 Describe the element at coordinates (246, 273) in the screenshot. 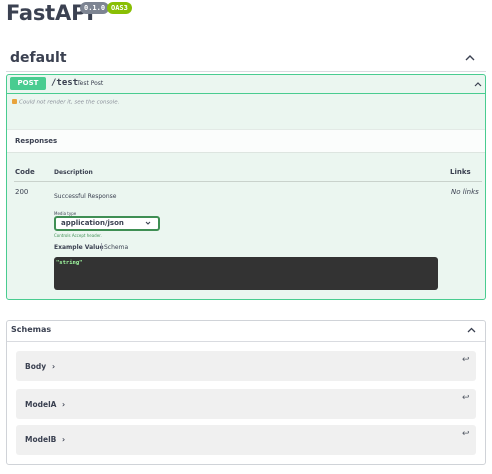

I see `example-code-block` at that location.